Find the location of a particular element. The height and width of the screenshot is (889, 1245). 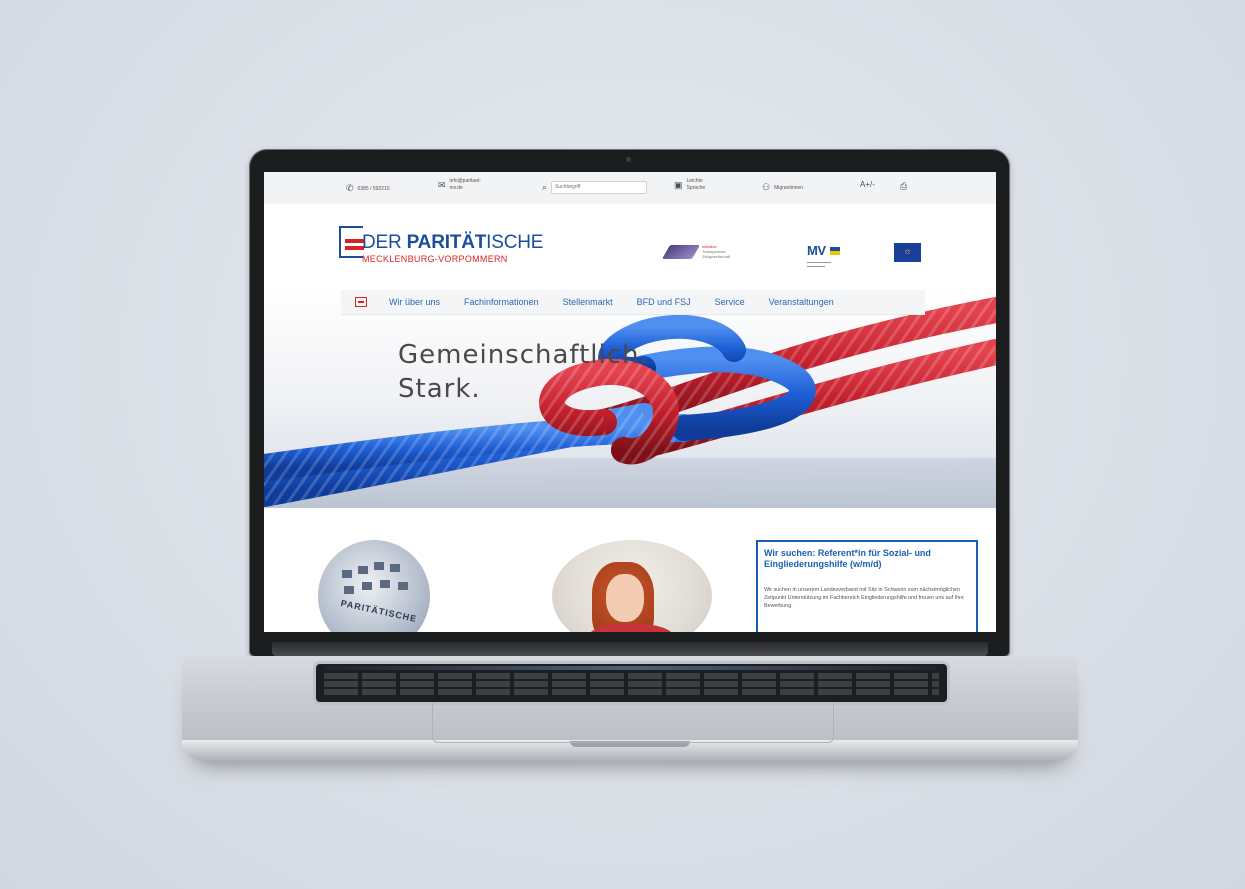

initiative-diamond-icon is located at coordinates (681, 251).